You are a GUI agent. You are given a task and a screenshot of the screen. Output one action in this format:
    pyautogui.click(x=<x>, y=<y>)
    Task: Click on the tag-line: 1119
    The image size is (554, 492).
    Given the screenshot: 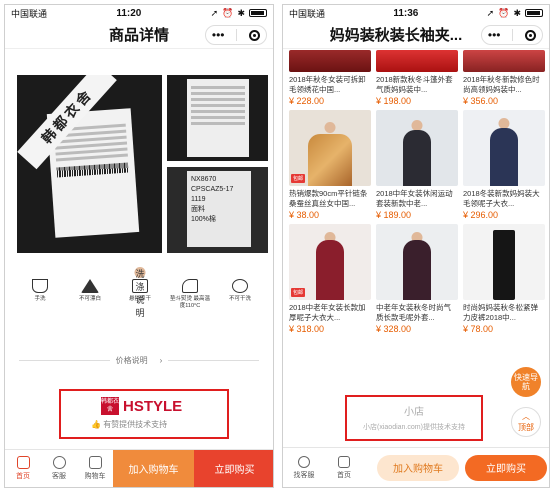 What is the action you would take?
    pyautogui.click(x=198, y=199)
    